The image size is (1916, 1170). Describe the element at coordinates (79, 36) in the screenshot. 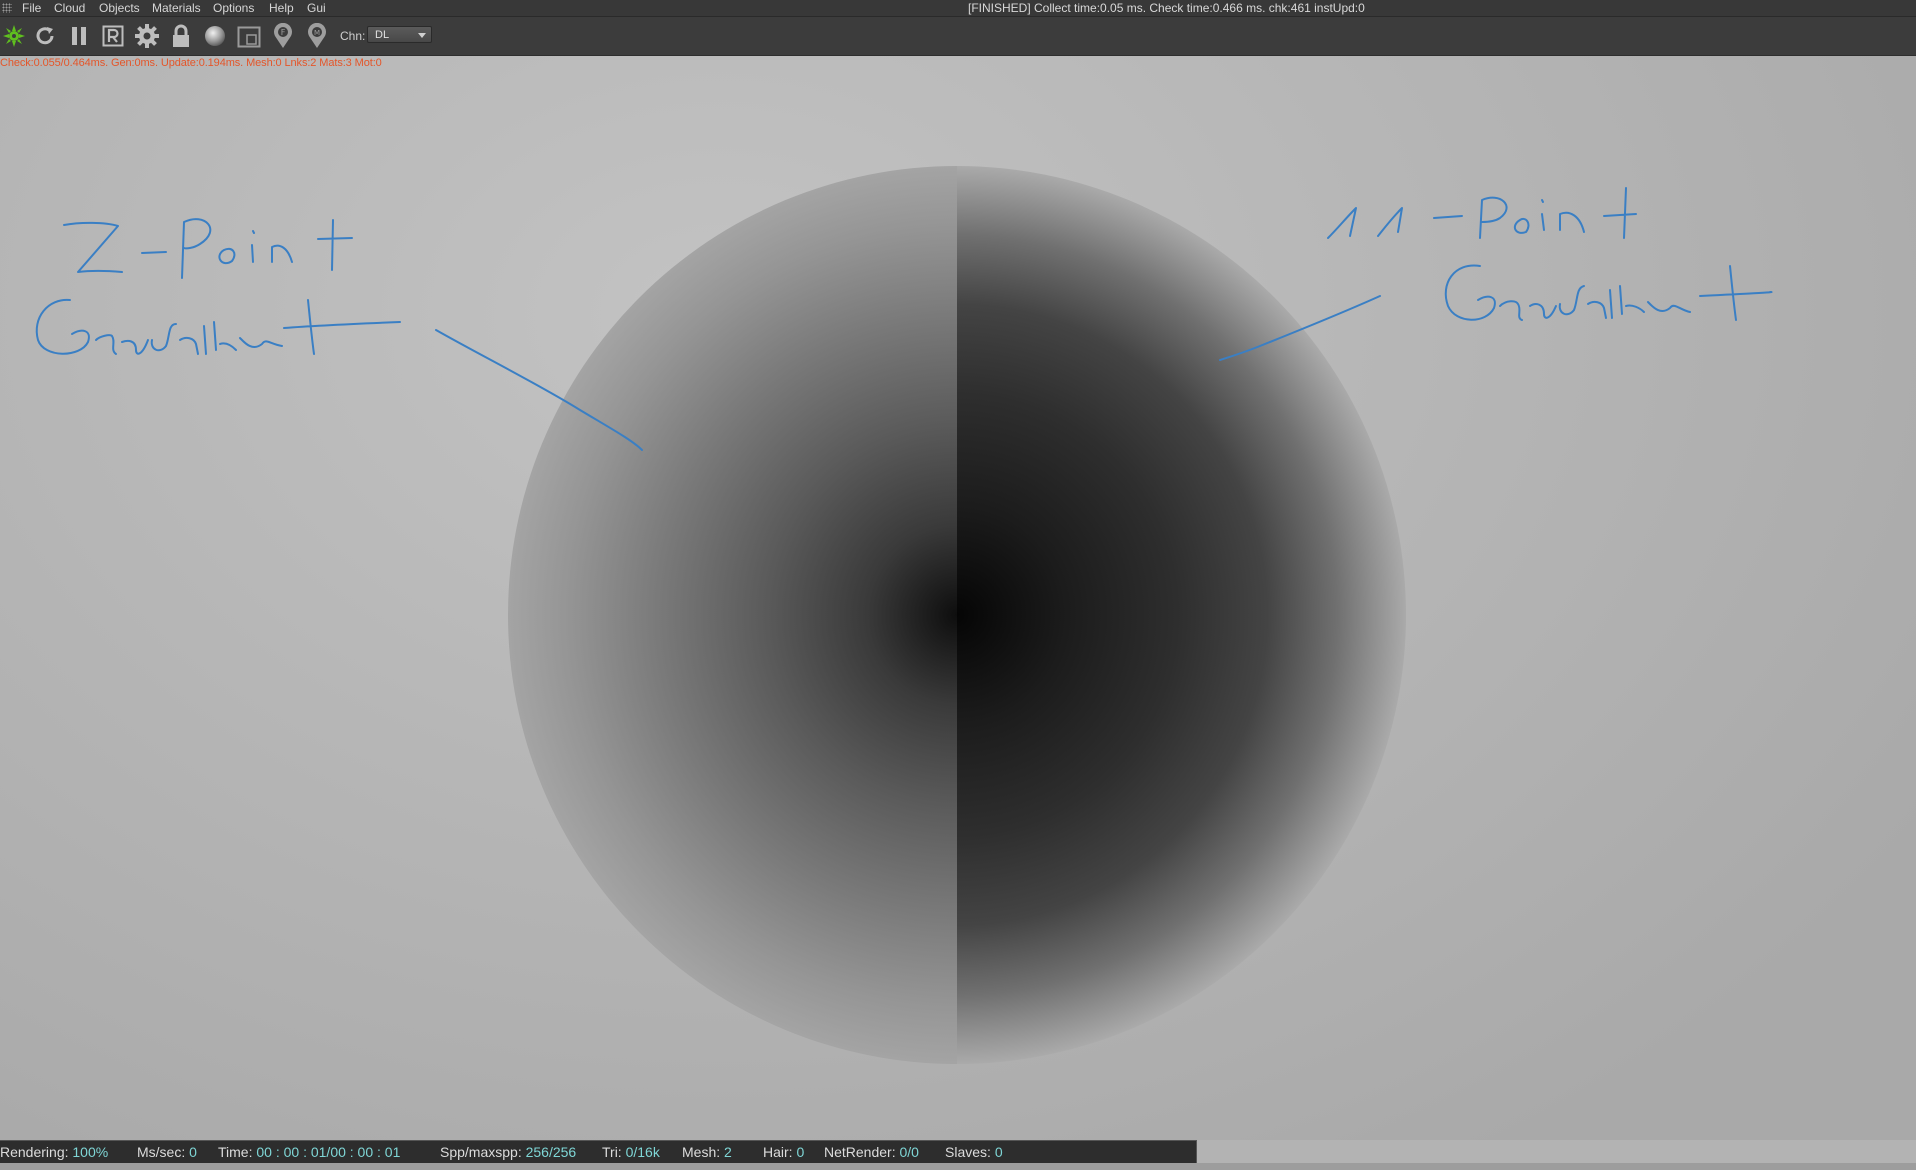

I see `pause-icon` at that location.